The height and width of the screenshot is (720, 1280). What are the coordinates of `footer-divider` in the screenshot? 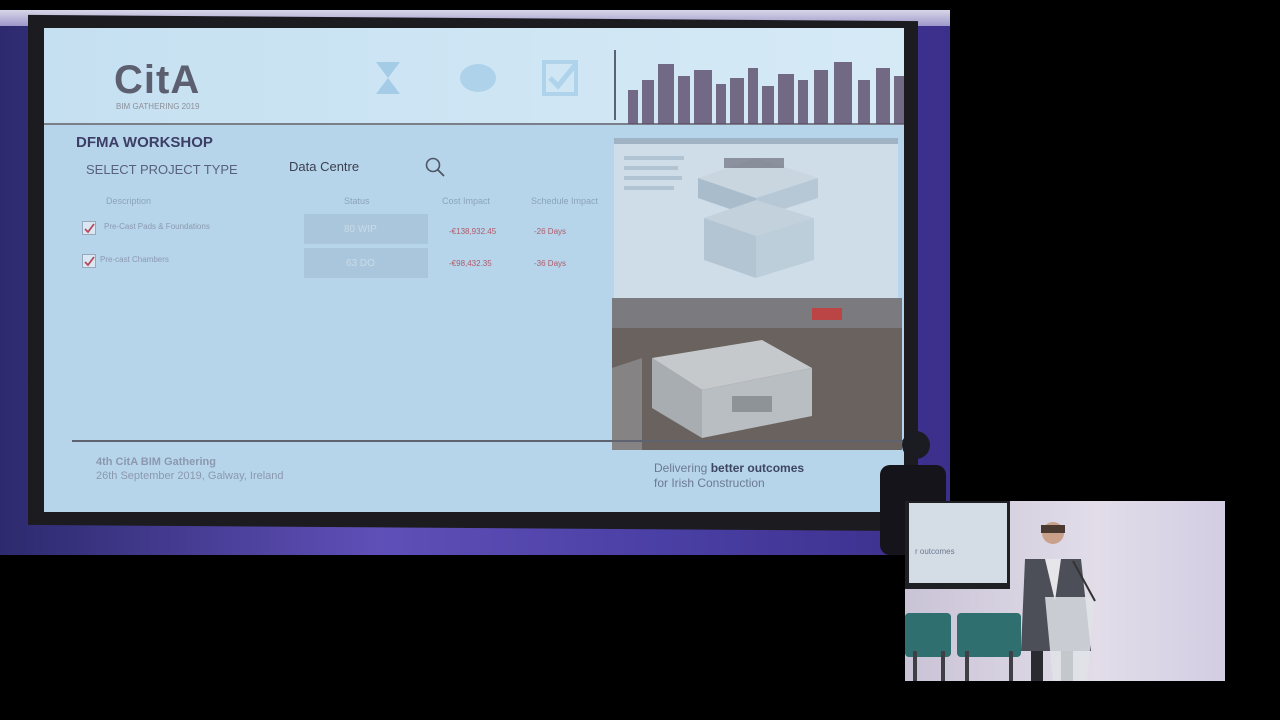 It's located at (488, 441).